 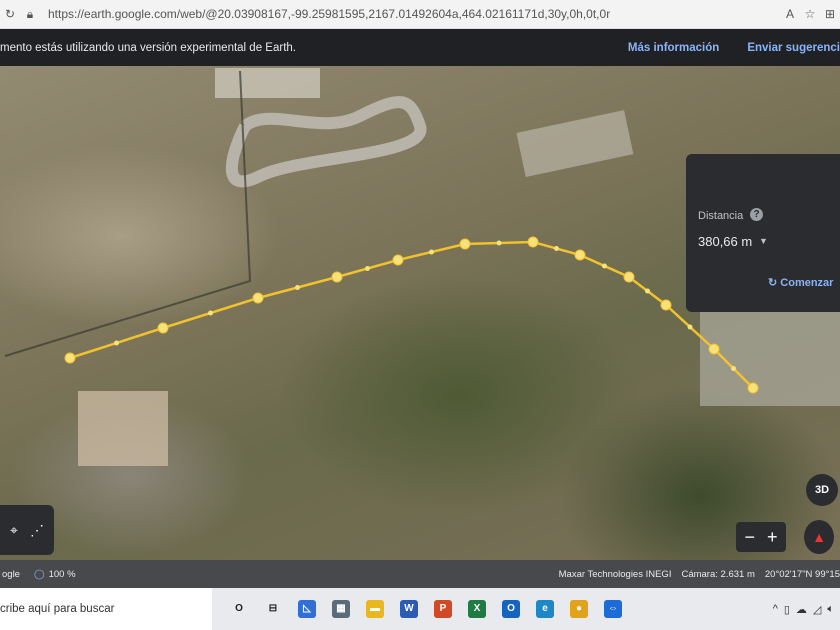 What do you see at coordinates (749, 537) in the screenshot?
I see `zoom-out-button: −` at bounding box center [749, 537].